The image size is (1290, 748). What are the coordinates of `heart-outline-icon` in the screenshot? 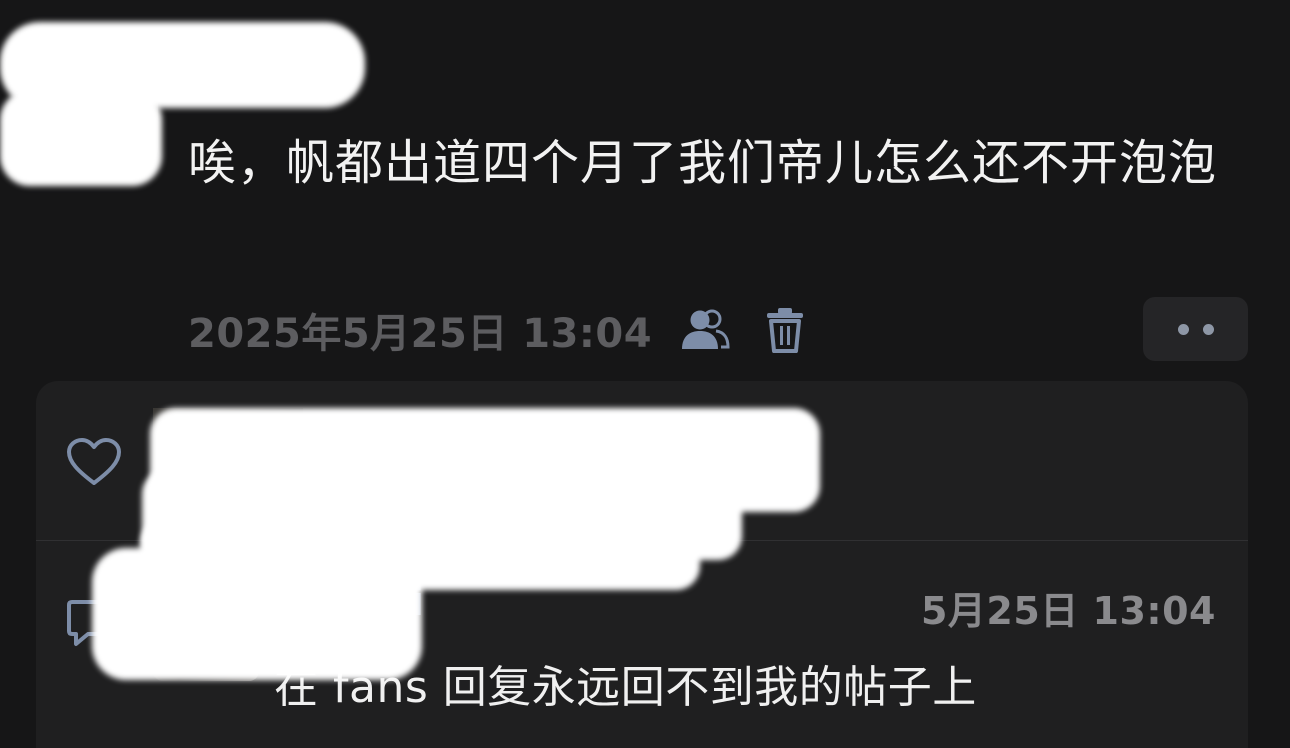 It's located at (95, 463).